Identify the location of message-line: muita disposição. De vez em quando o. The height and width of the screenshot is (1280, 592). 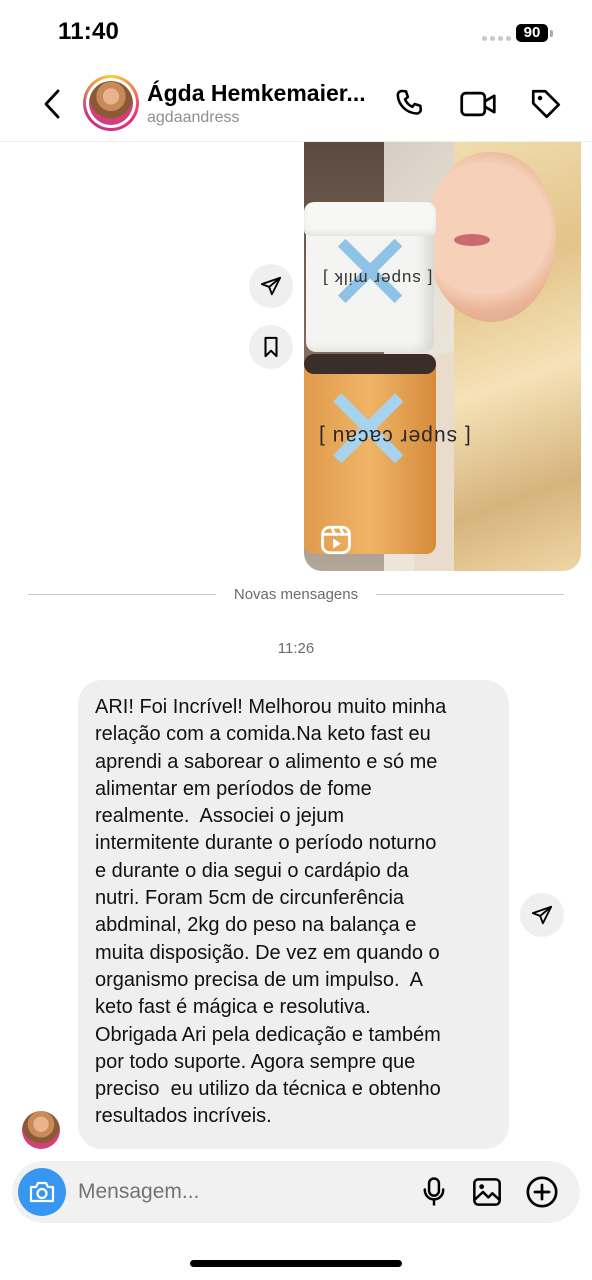
(267, 952).